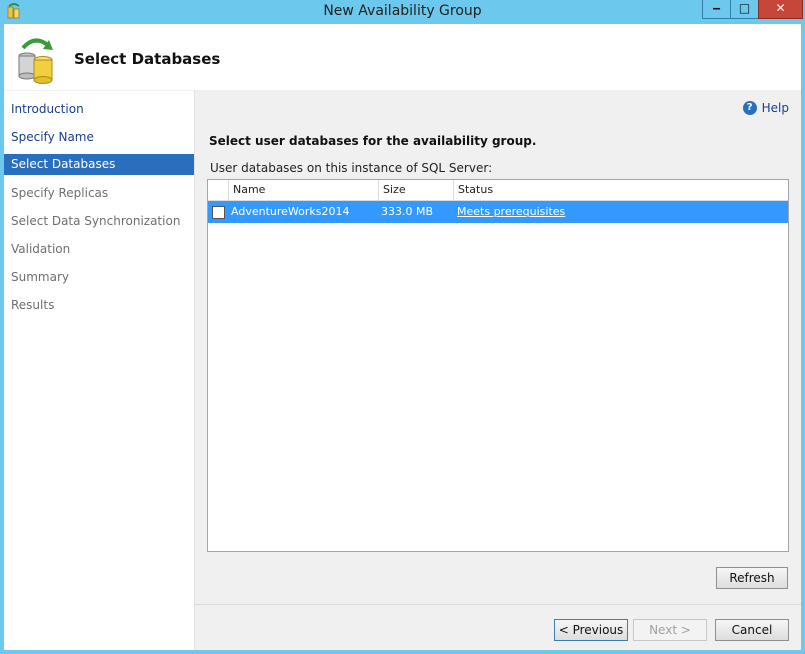 The height and width of the screenshot is (654, 805). What do you see at coordinates (99, 137) in the screenshot?
I see `nav-item-specify-name: Specify Name` at bounding box center [99, 137].